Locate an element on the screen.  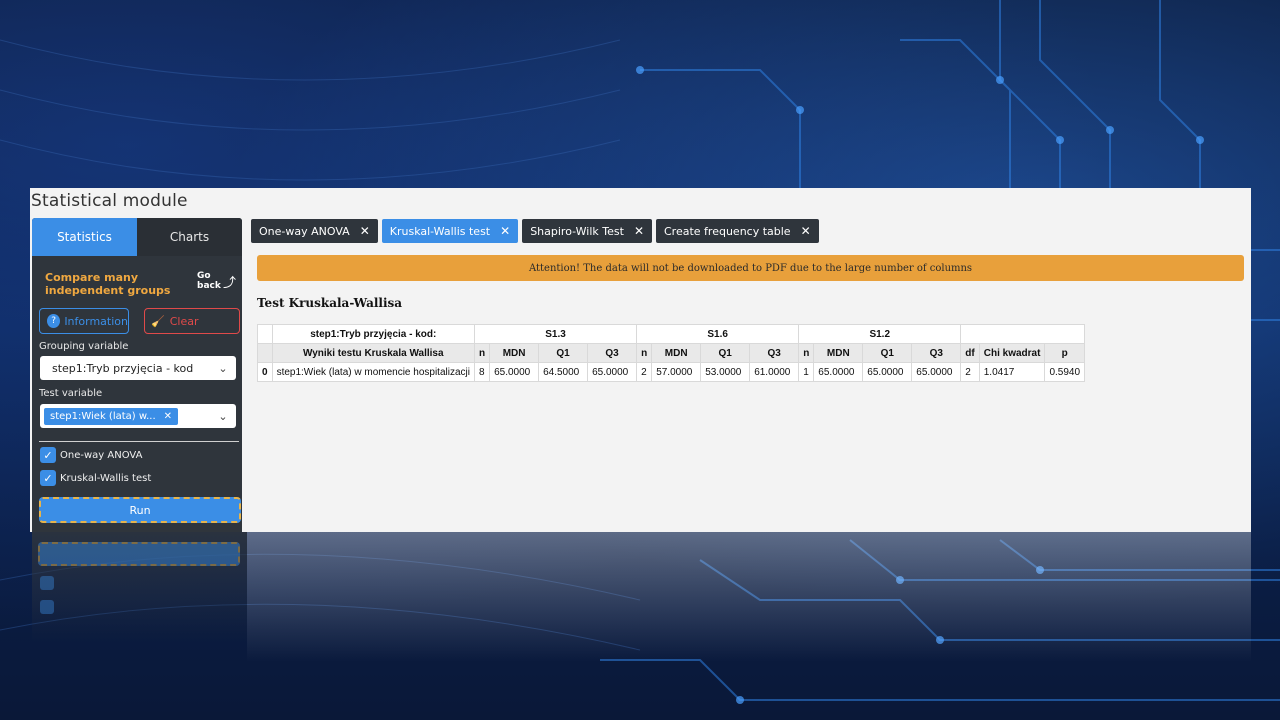
table-cell: 0.5940 is located at coordinates (1065, 372).